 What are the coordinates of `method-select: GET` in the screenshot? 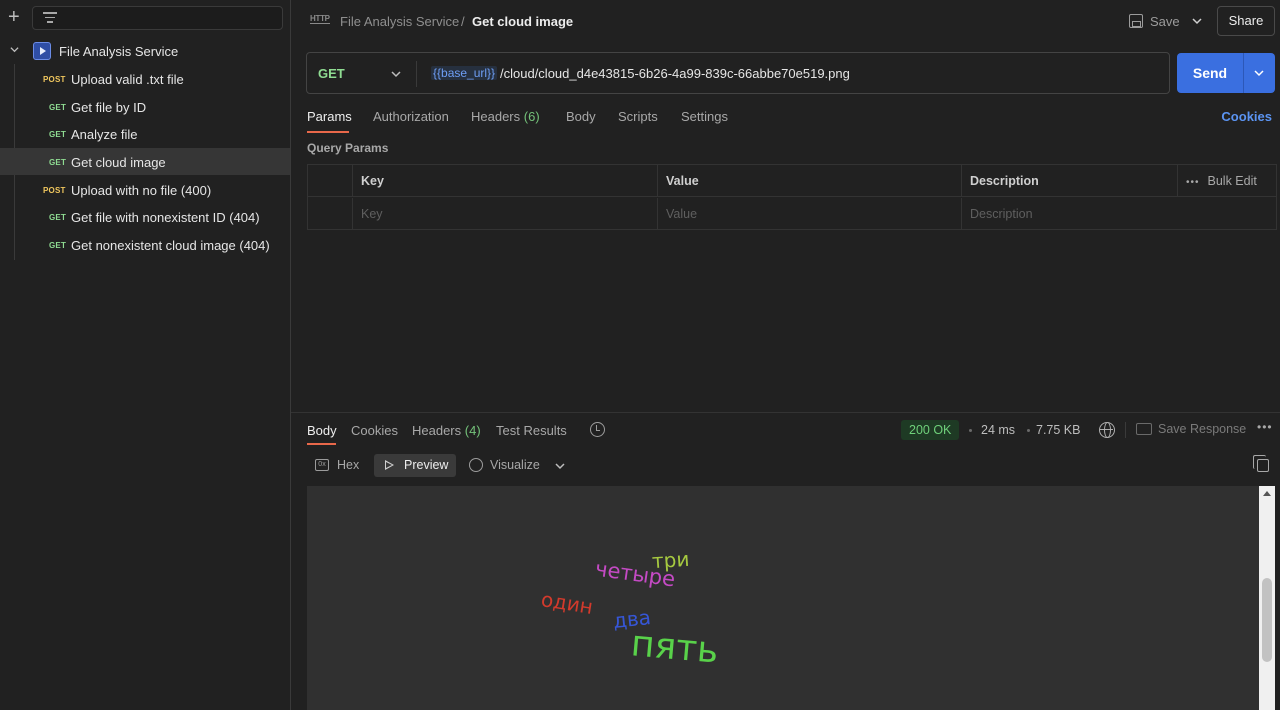 It's located at (331, 73).